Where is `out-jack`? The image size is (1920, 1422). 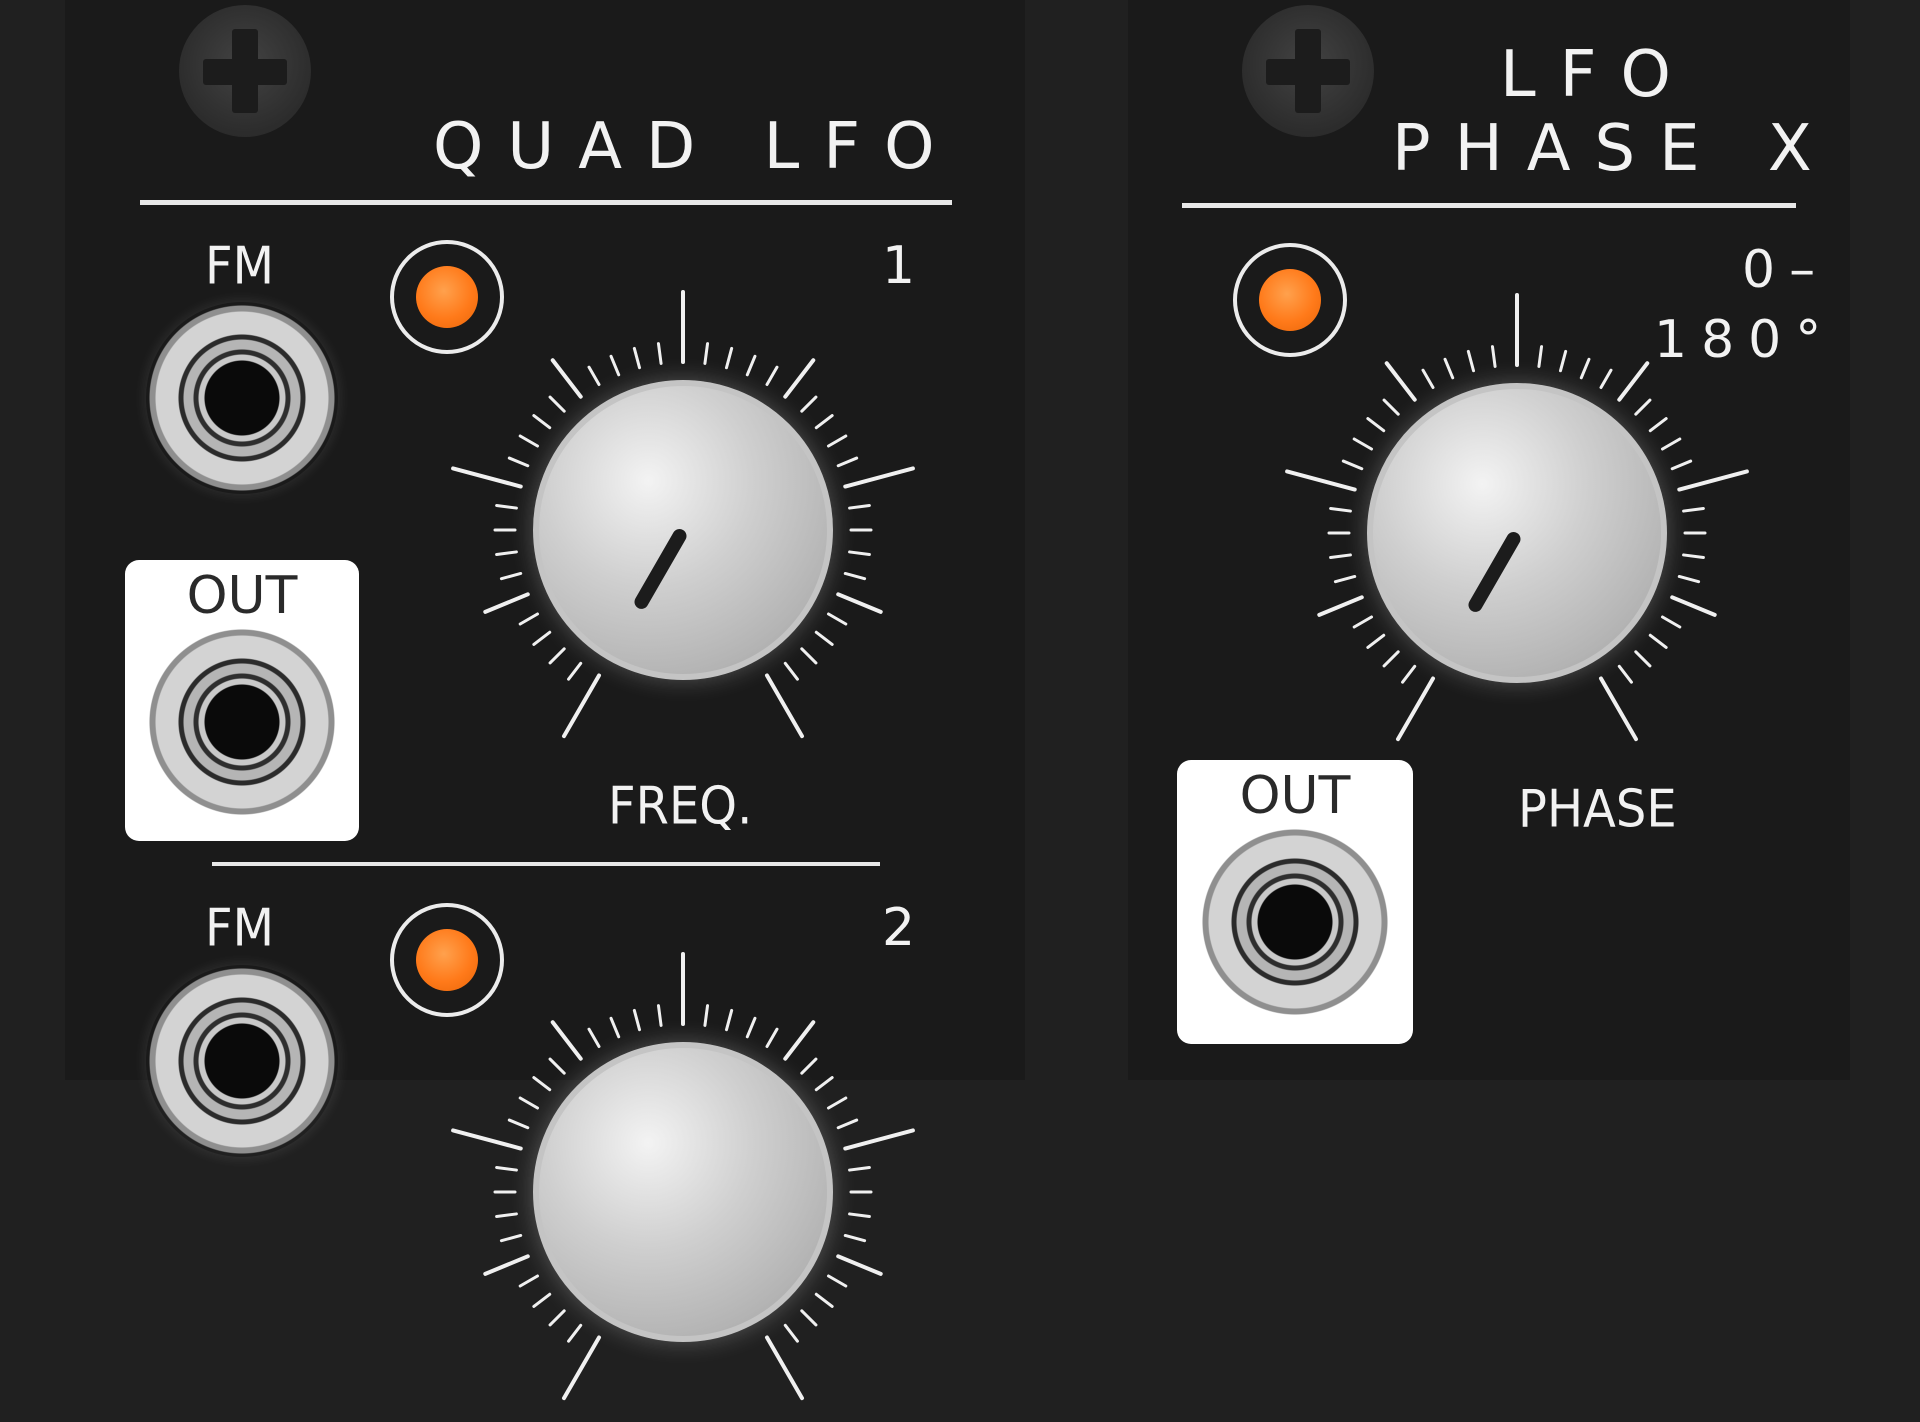
out-jack is located at coordinates (242, 722).